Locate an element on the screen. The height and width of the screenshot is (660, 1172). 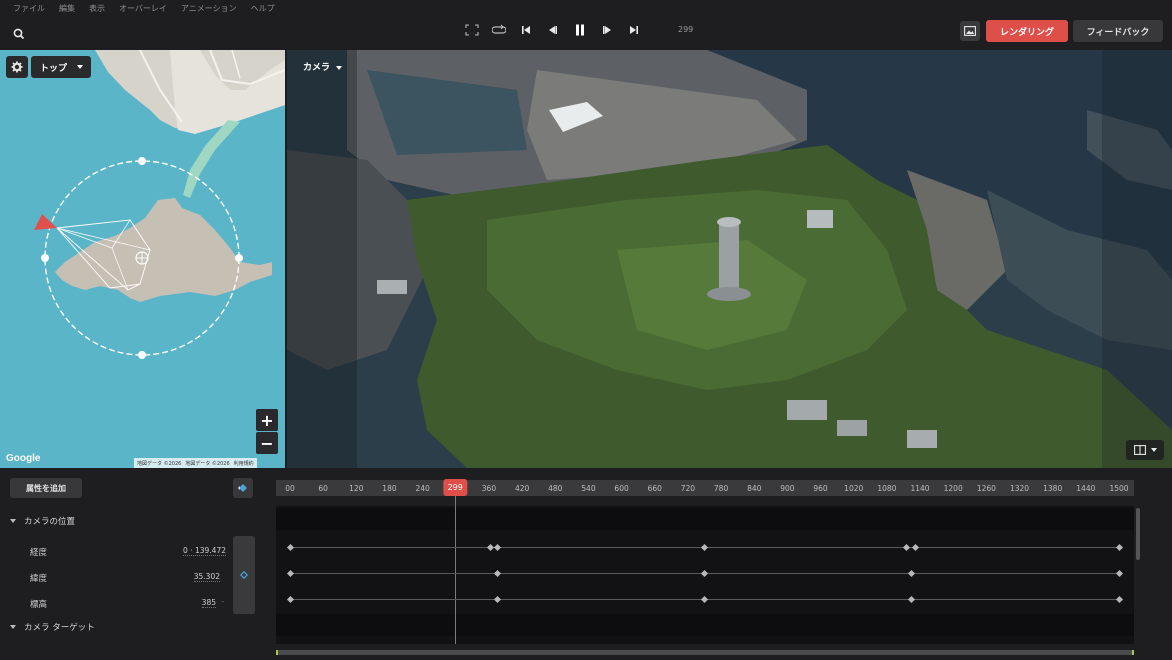
google-logo: Google is located at coordinates (23, 458).